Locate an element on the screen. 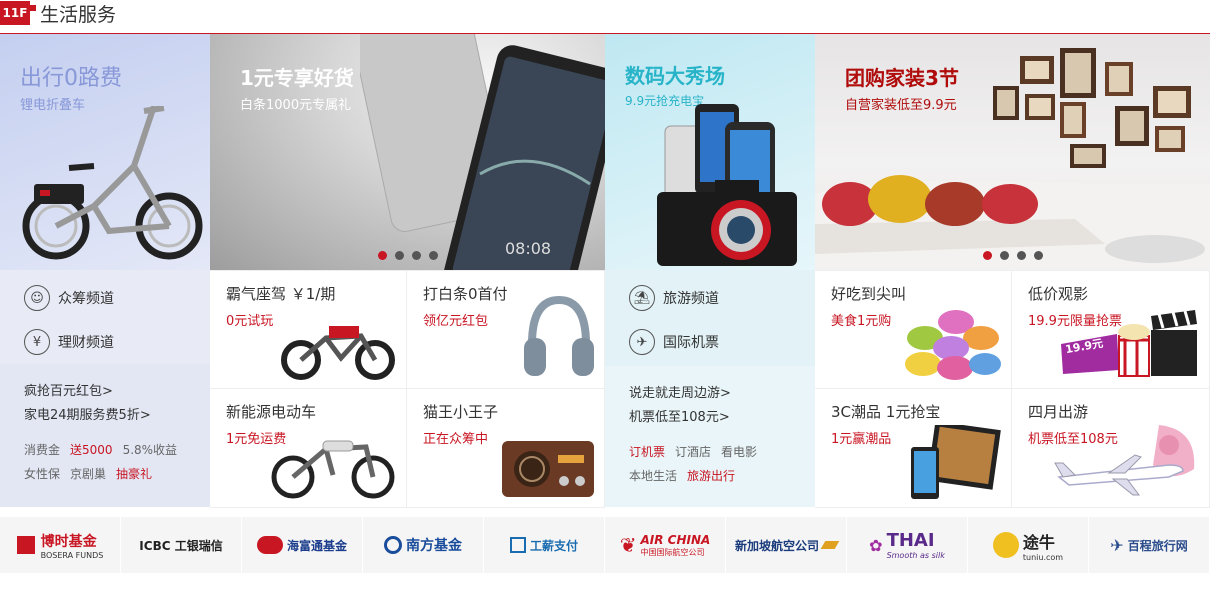 This screenshot has width=1219, height=590. promo-cell-motorcycle: 霸气座驾 ￥1/期 0元试玩 is located at coordinates (308, 330).